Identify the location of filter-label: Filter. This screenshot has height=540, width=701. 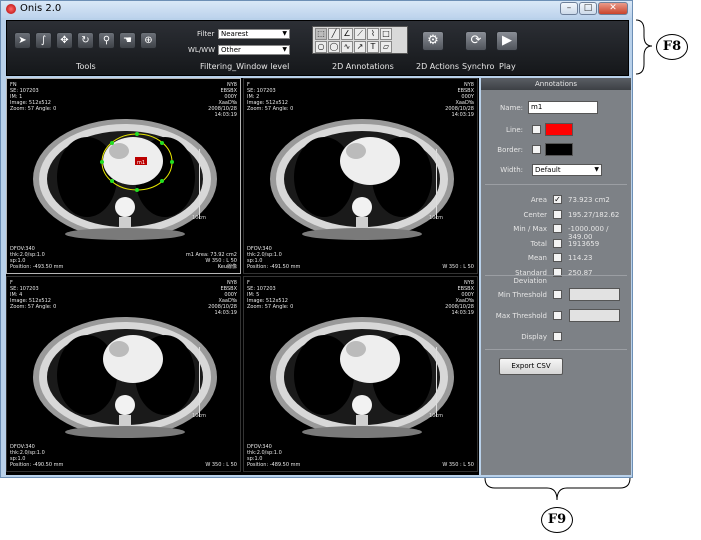
(206, 34).